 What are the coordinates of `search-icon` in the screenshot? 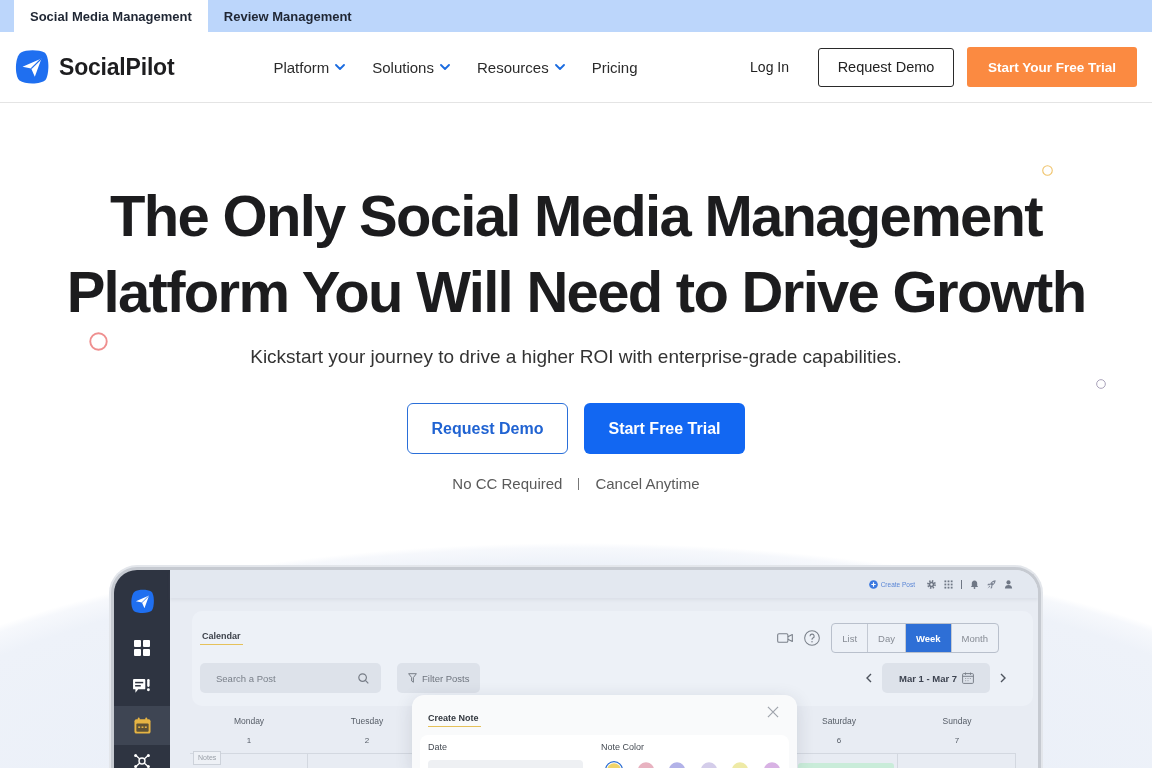 It's located at (363, 678).